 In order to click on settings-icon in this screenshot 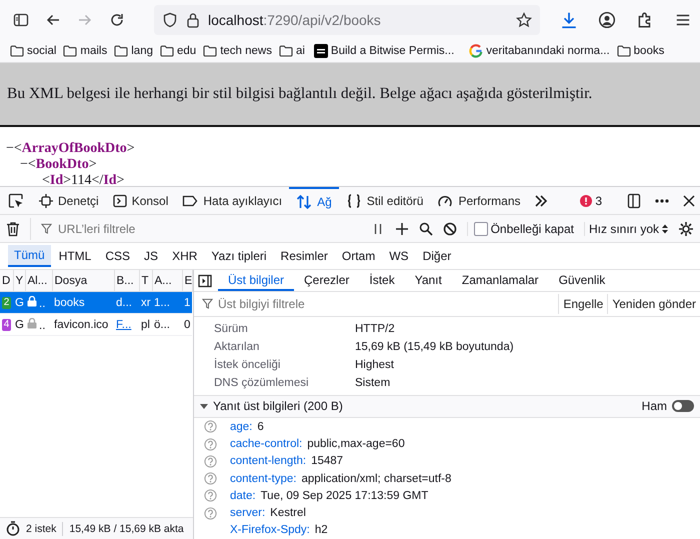, I will do `click(686, 228)`.